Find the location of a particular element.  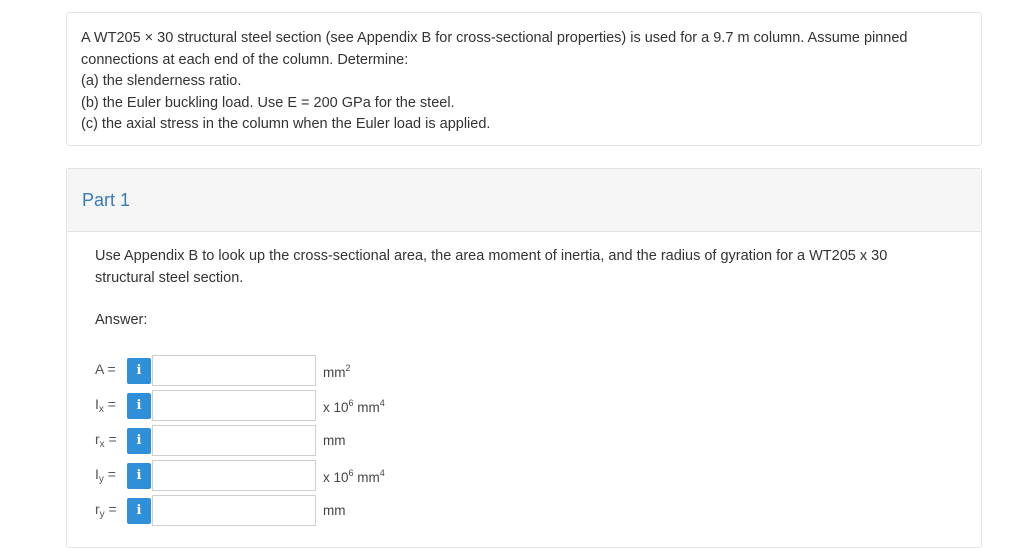

unit-label: mm2 is located at coordinates (337, 371).